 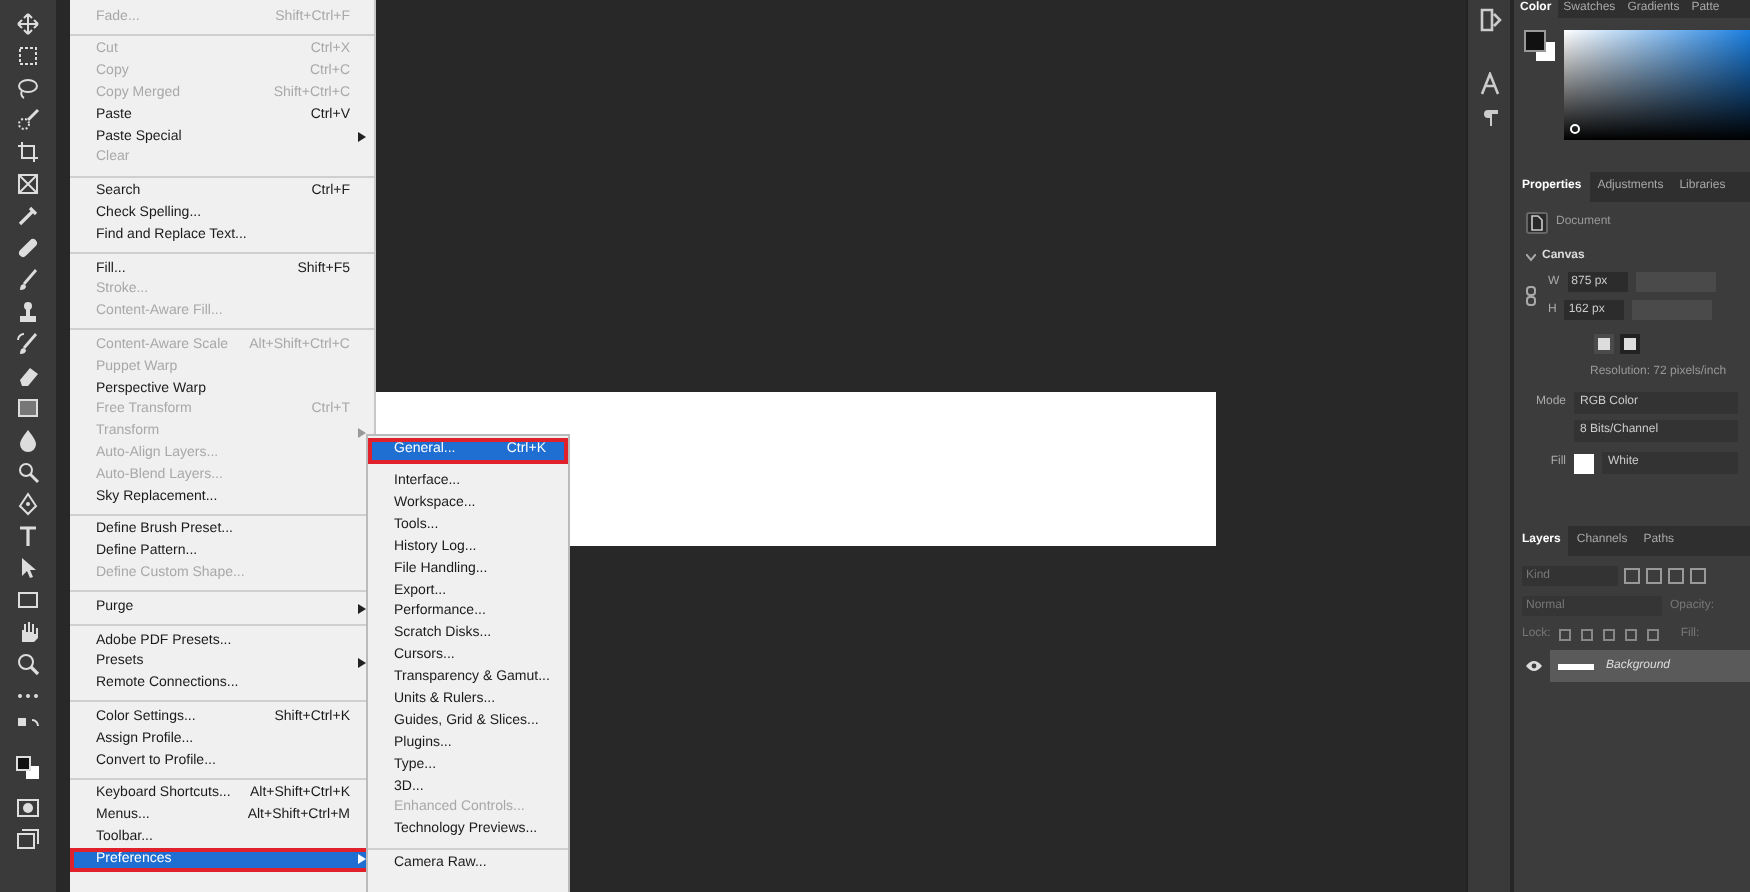 What do you see at coordinates (28, 280) in the screenshot?
I see `brush-icon` at bounding box center [28, 280].